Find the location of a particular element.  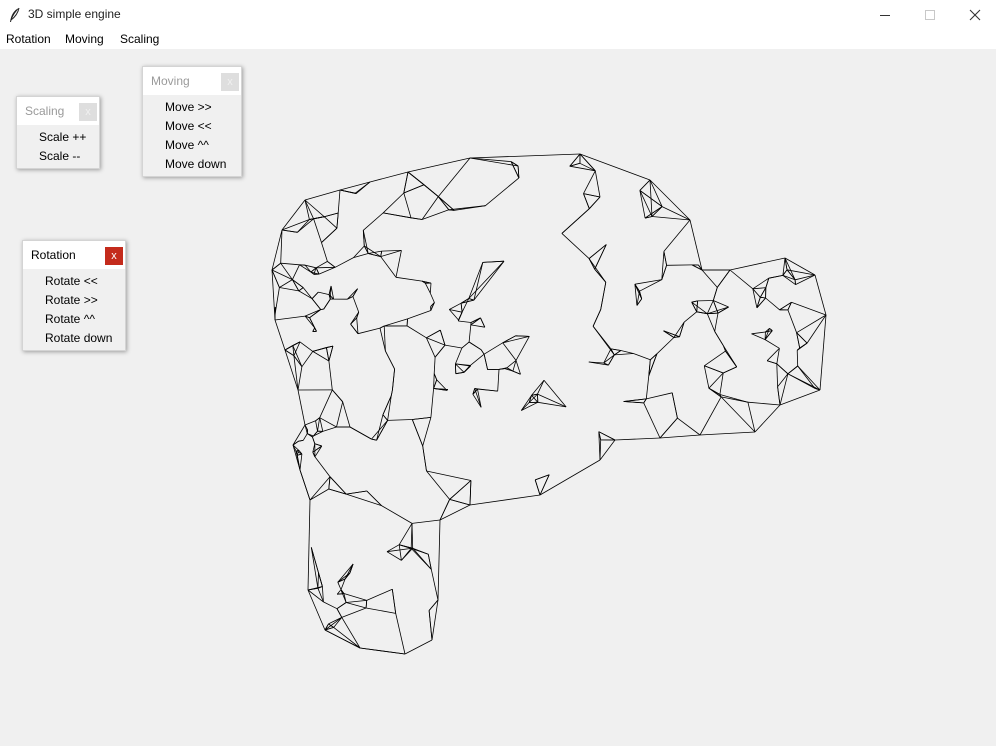

close-icon is located at coordinates (975, 15).